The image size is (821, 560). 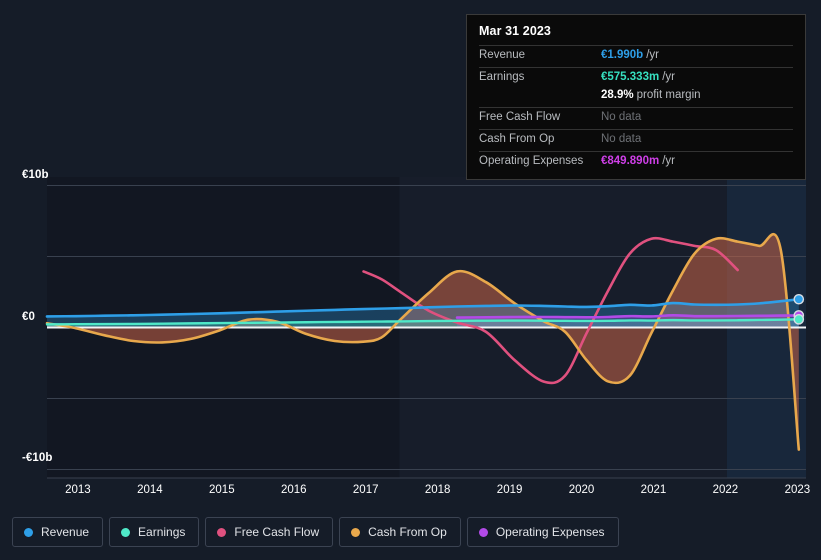 I want to click on y-axis-label-bottom: -€10b, so click(x=37, y=458).